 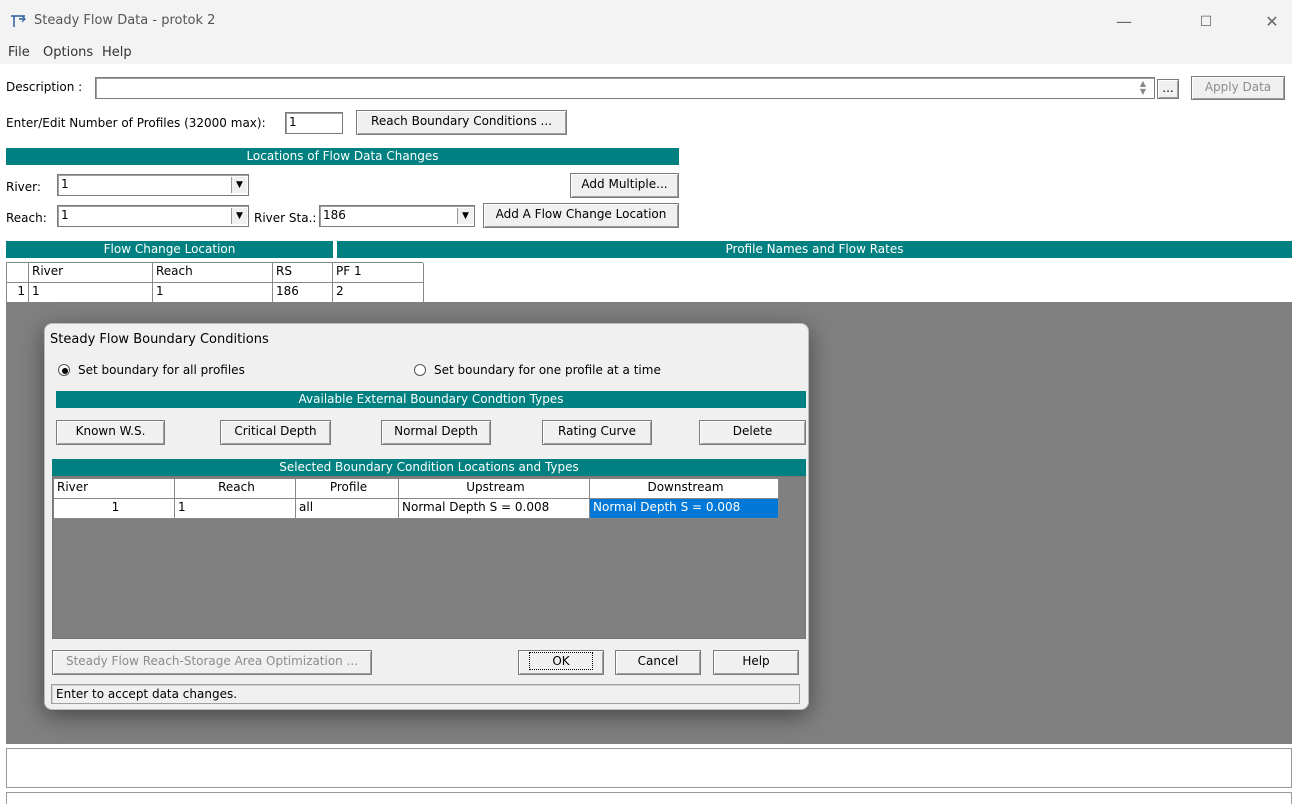 I want to click on table-cell-profile: all, so click(x=347, y=509).